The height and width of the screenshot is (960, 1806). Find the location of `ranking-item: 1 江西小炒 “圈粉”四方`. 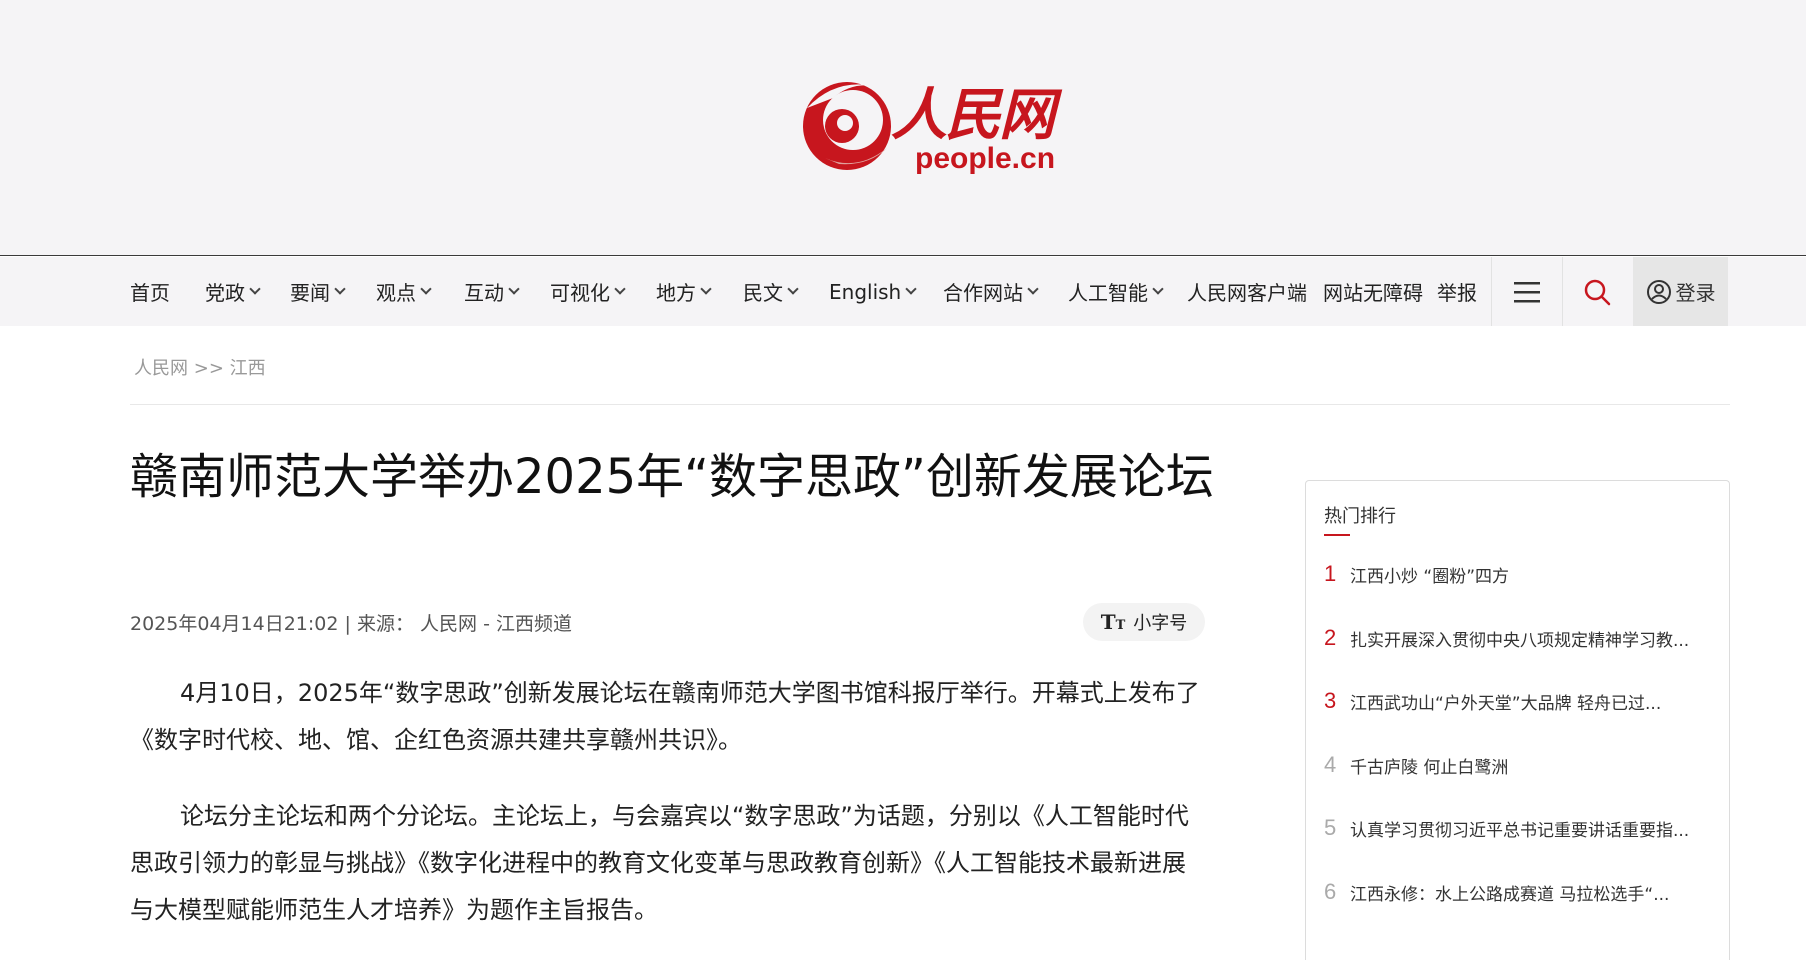

ranking-item: 1 江西小炒 “圈粉”四方 is located at coordinates (1519, 574).